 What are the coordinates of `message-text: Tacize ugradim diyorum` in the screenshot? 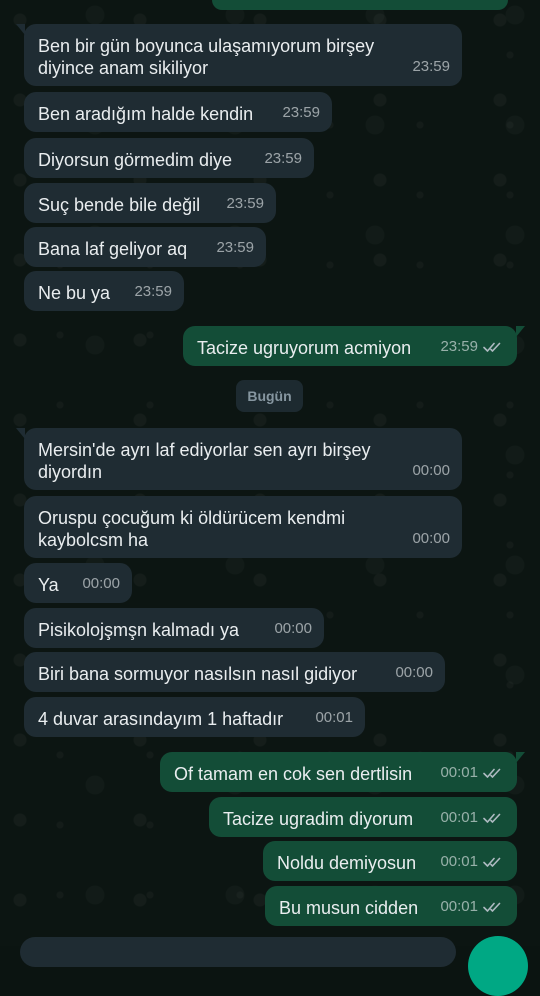 It's located at (318, 819).